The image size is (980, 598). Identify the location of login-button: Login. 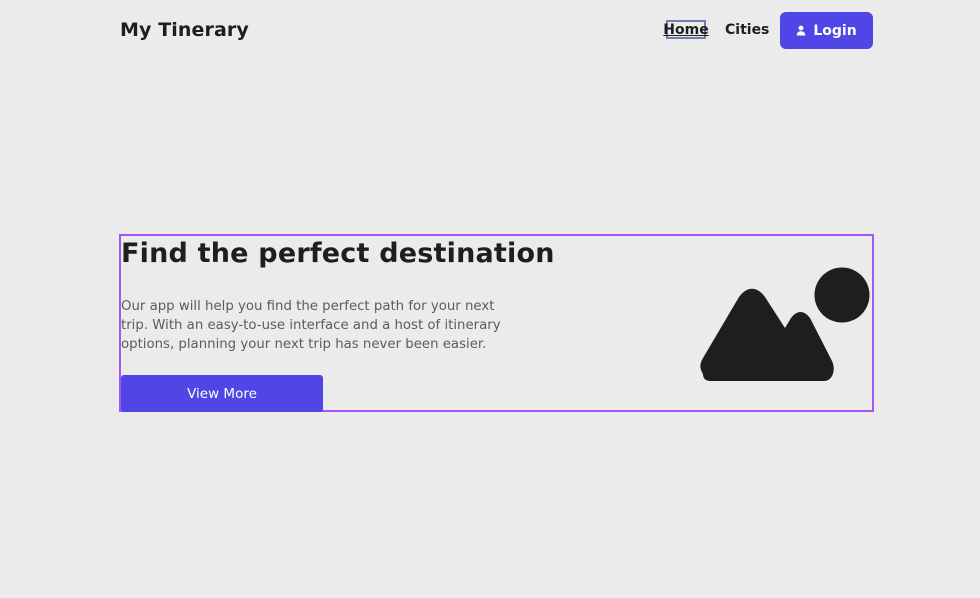
(826, 30).